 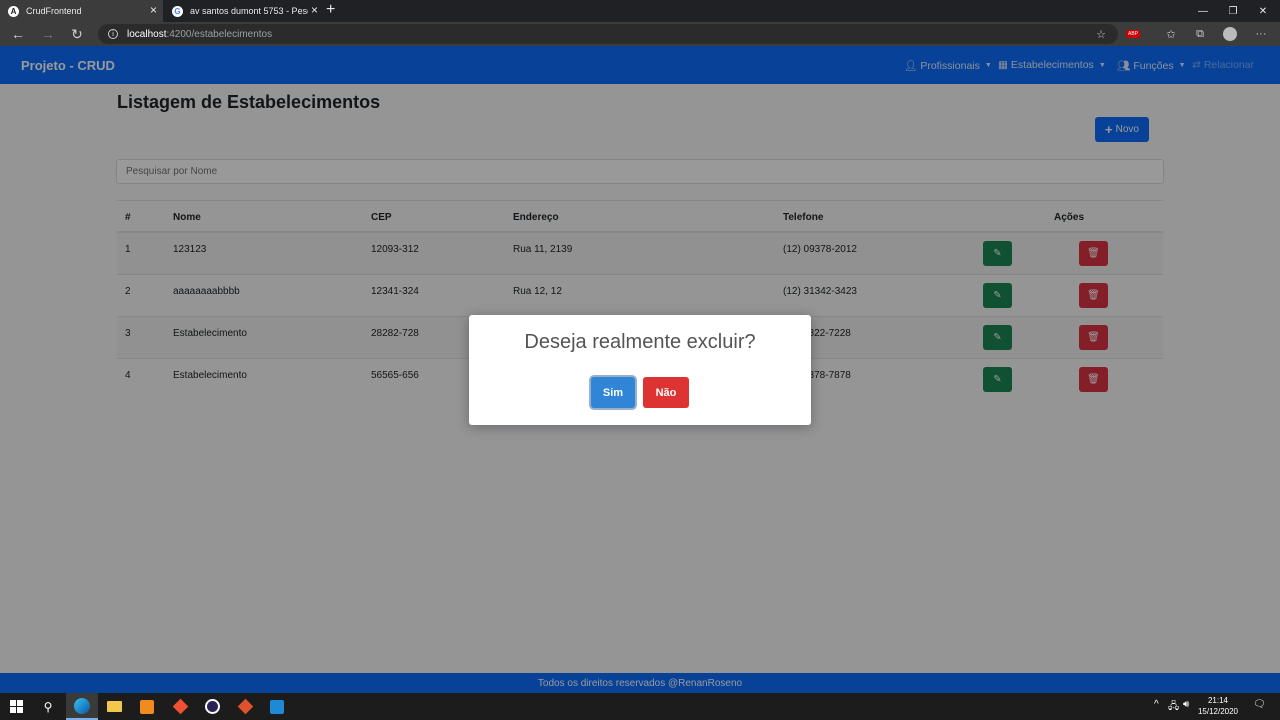 I want to click on dialog-title: Deseja realmente excluir?, so click(x=640, y=342).